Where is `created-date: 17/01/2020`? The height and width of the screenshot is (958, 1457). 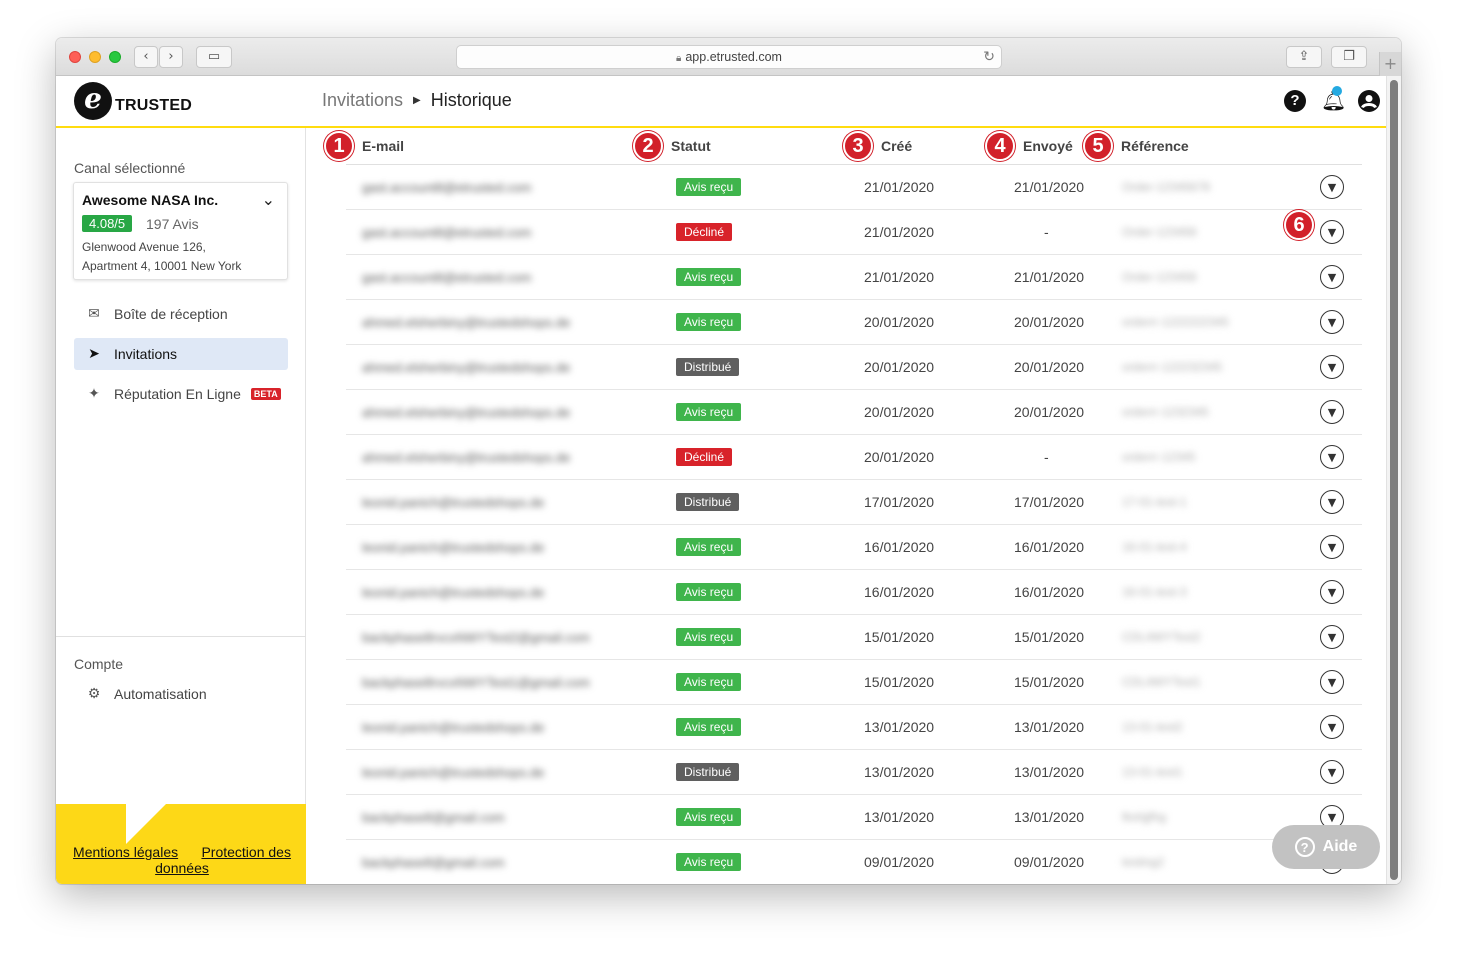
created-date: 17/01/2020 is located at coordinates (899, 502).